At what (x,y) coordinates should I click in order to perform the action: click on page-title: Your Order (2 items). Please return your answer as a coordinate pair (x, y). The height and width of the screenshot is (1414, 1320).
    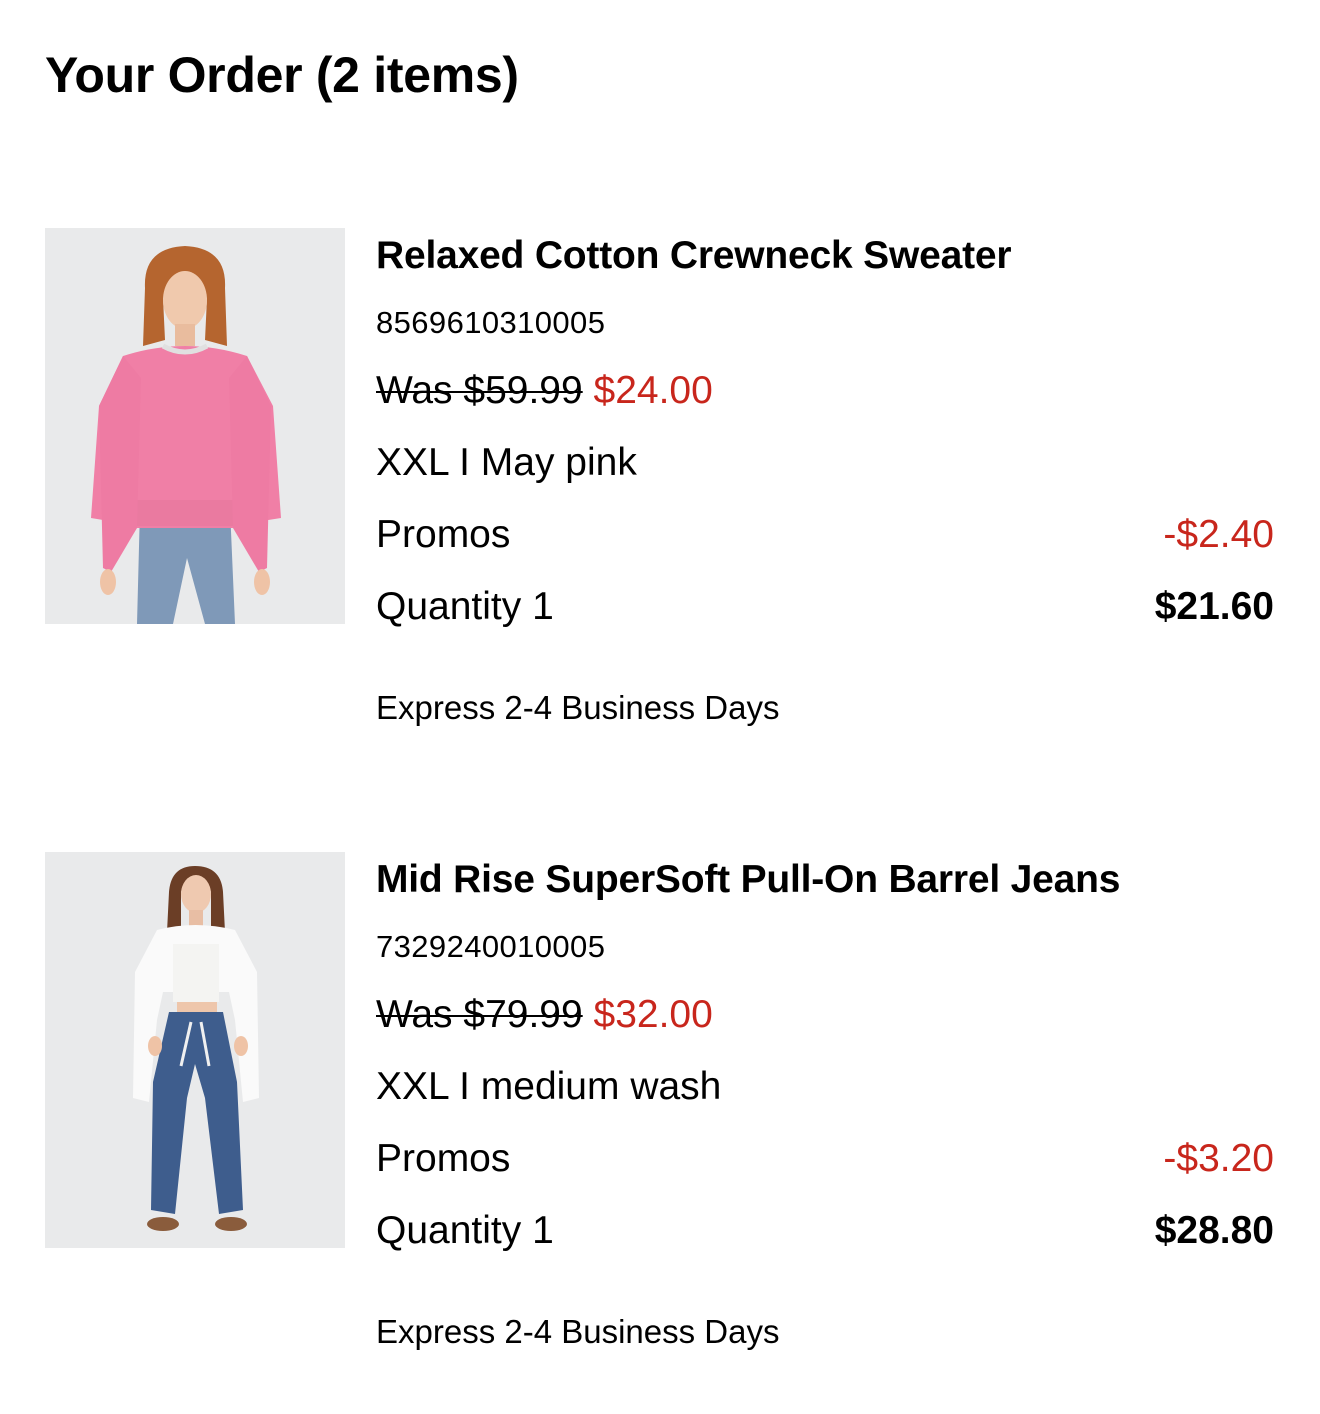
    Looking at the image, I should click on (282, 75).